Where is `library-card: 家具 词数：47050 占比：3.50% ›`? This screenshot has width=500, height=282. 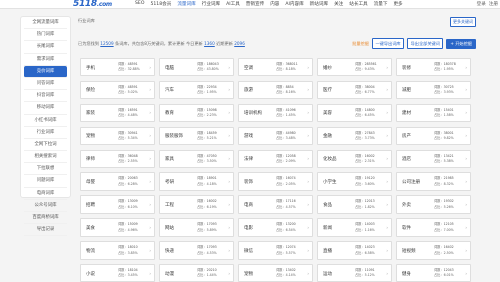 library-card: 家具 词数：47050 占比：3.50% › is located at coordinates (196, 158).